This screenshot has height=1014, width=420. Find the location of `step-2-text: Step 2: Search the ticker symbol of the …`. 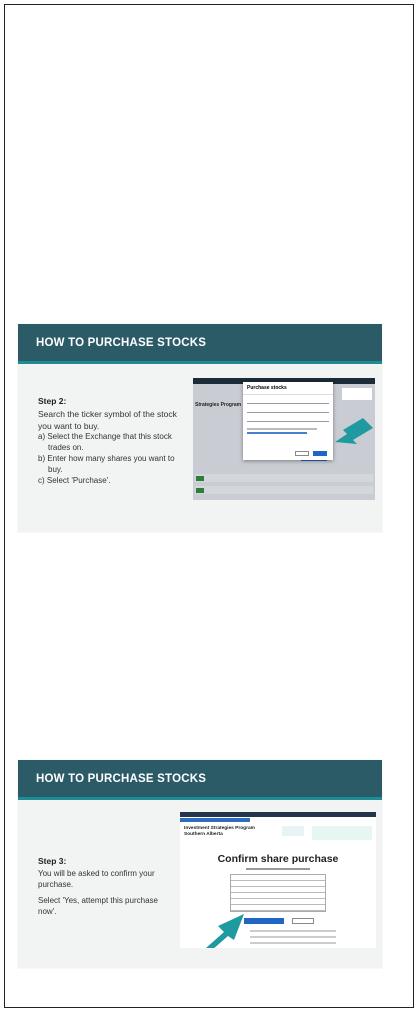

step-2-text: Step 2: Search the ticker symbol of the … is located at coordinates (113, 441).